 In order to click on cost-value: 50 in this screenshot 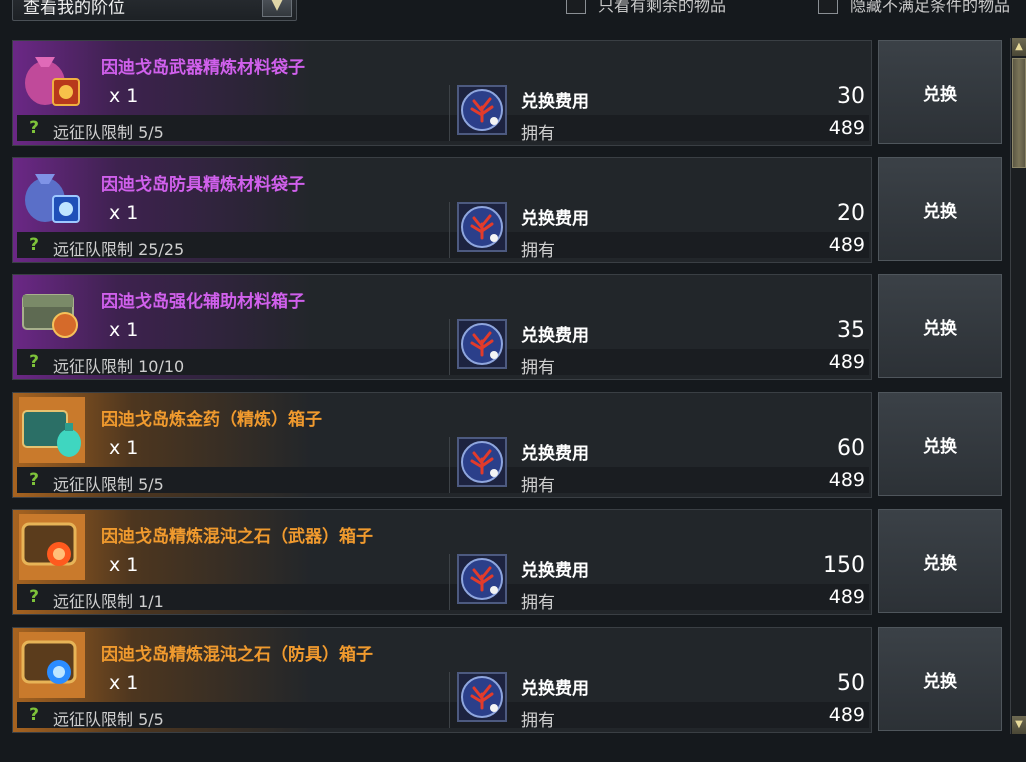, I will do `click(851, 683)`.